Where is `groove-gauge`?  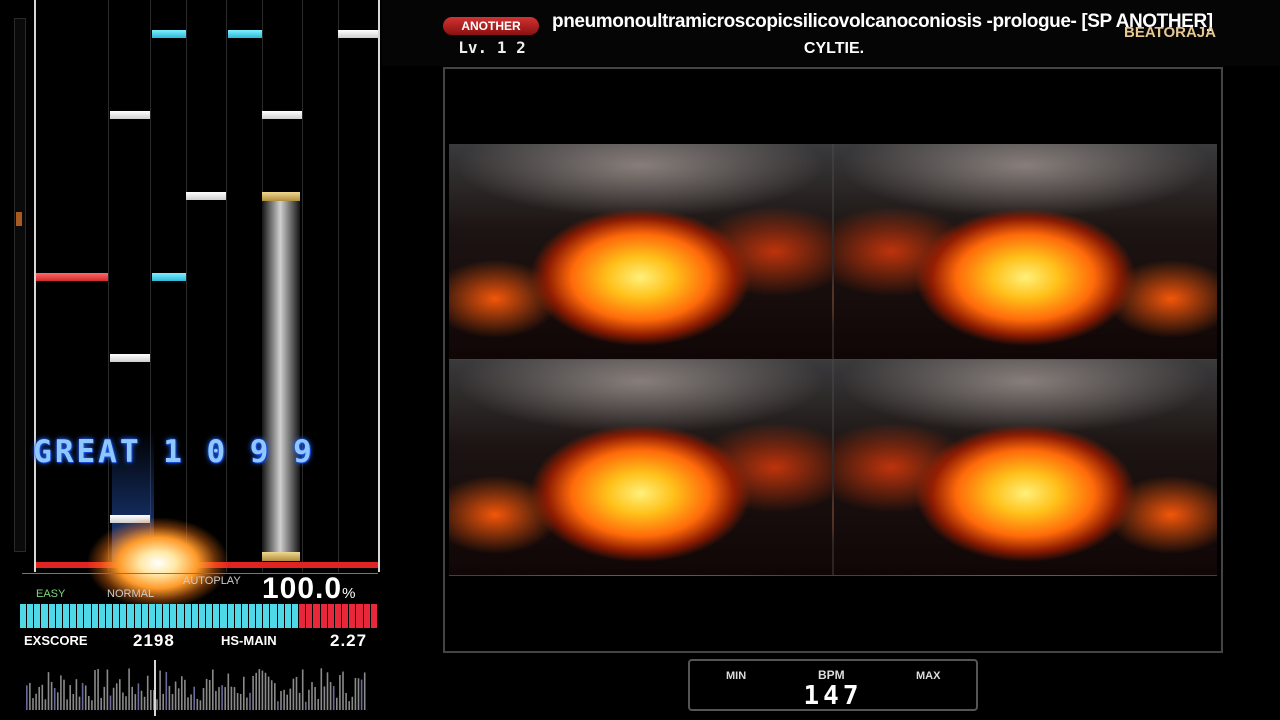 groove-gauge is located at coordinates (199, 616).